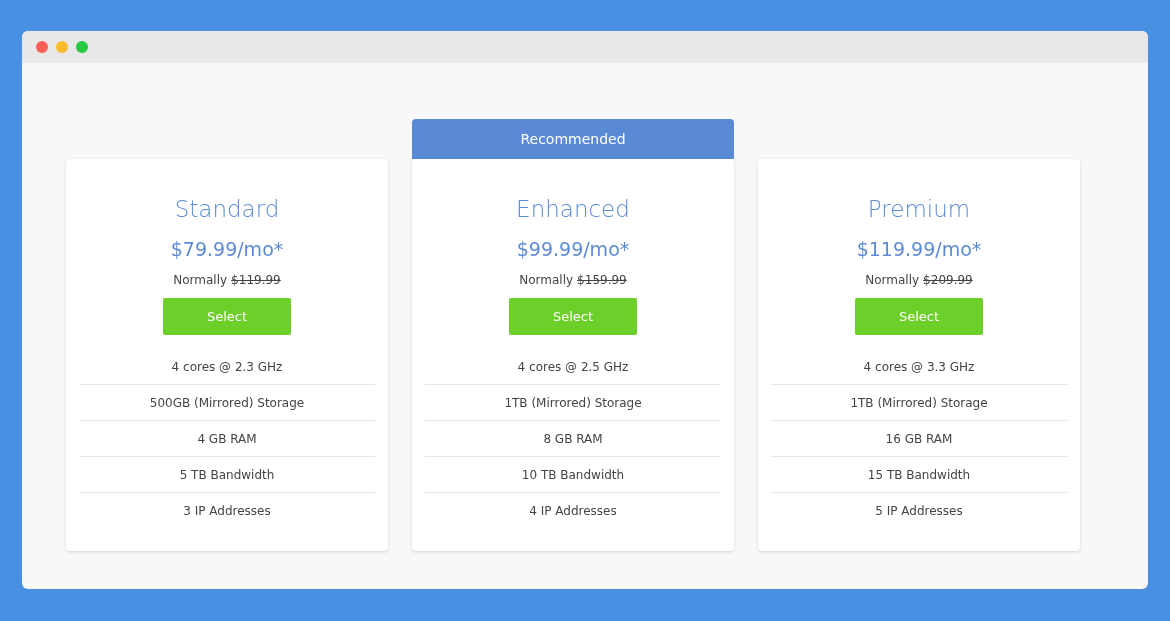 This screenshot has width=1170, height=621. I want to click on feature-row: 4 cores @ 3.3 GHz, so click(919, 367).